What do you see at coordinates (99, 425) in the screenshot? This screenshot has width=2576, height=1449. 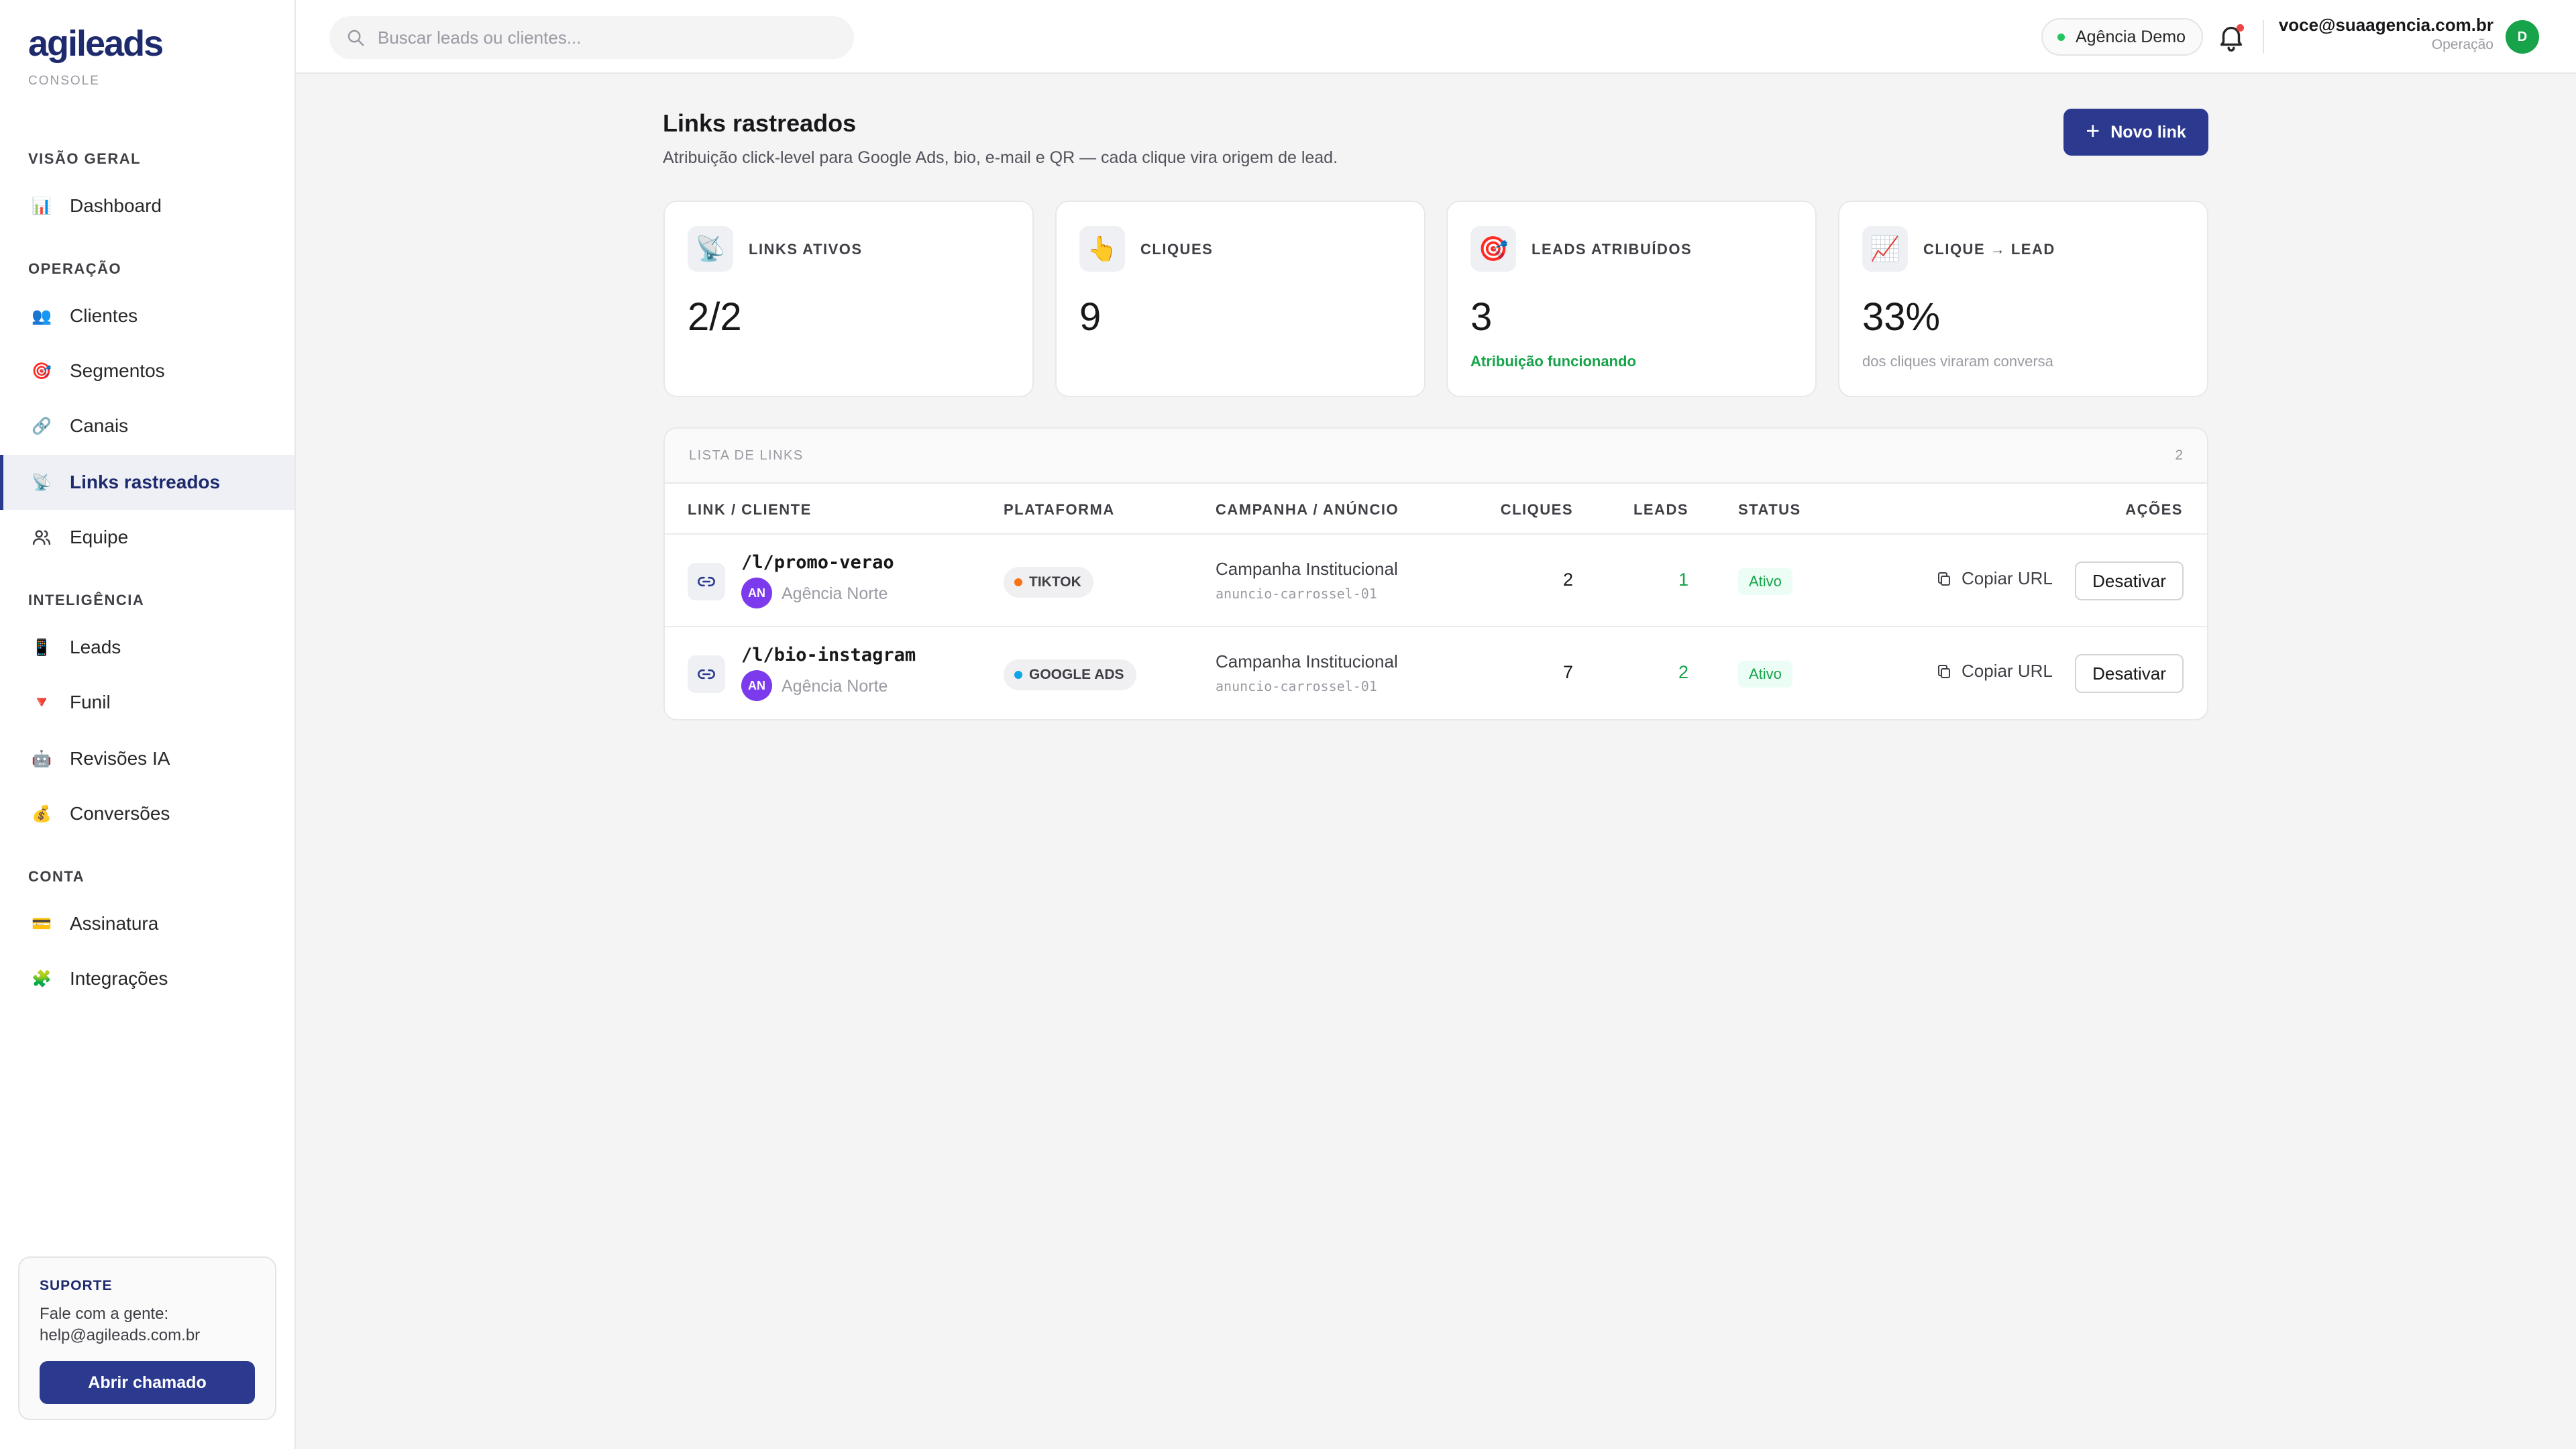 I see `sidebar-item-label: Canais` at bounding box center [99, 425].